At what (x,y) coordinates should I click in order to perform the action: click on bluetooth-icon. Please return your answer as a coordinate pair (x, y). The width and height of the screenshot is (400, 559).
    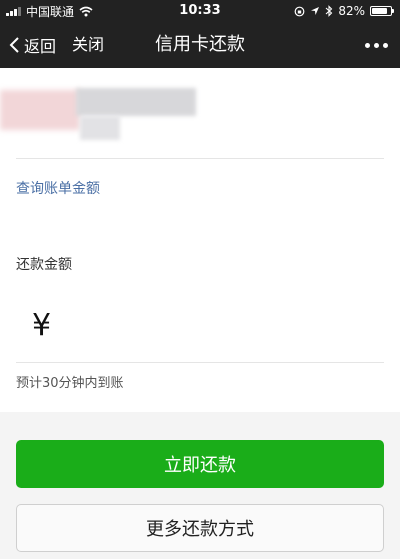
    Looking at the image, I should click on (329, 11).